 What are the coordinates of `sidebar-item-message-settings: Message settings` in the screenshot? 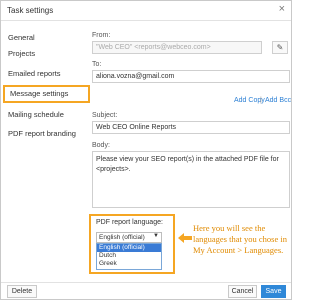 It's located at (46, 94).